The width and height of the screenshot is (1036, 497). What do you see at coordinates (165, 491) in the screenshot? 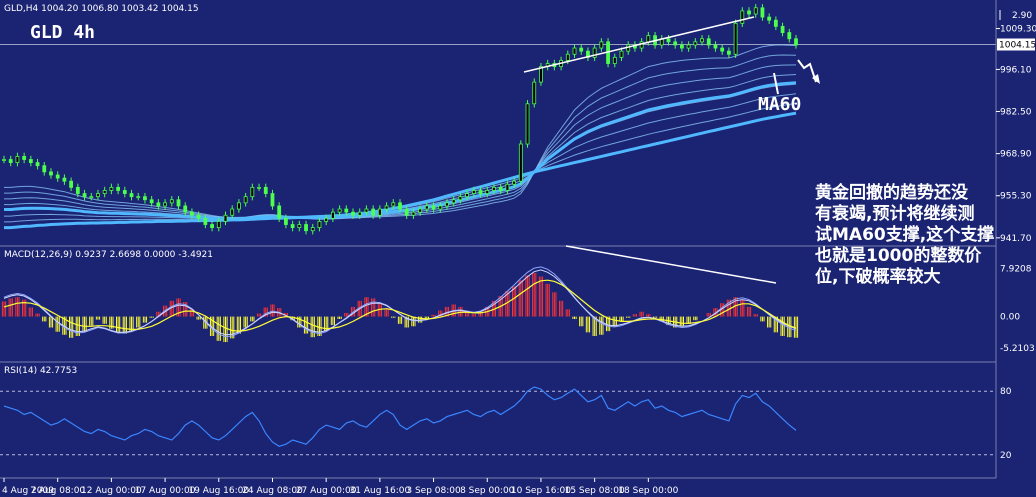
I see `x-tick-label: 17 Aug 00:00` at bounding box center [165, 491].